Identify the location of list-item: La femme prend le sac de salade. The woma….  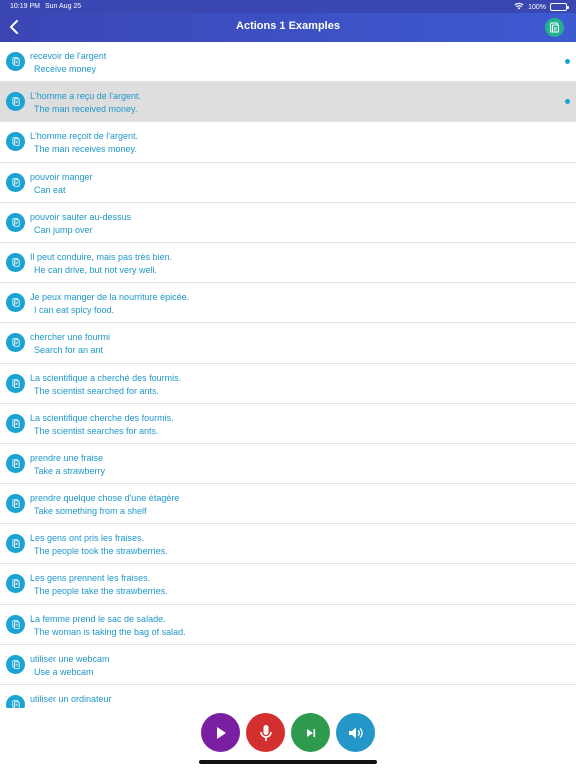
(288, 624).